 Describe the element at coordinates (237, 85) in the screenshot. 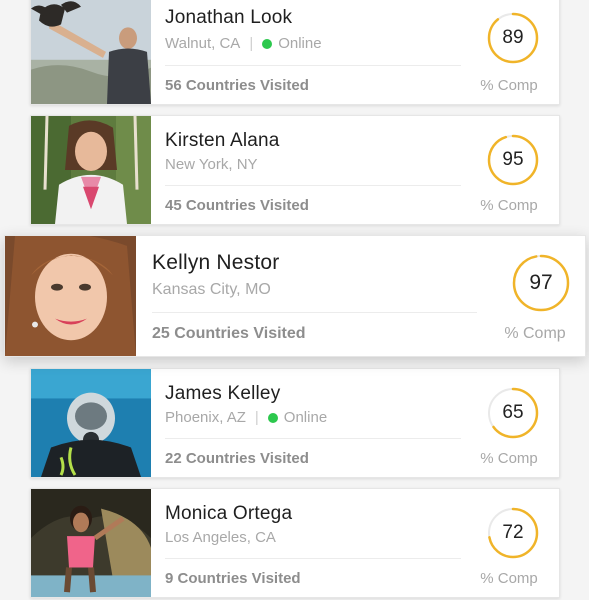

I see `countries-visited: 56 Countries Visited` at that location.